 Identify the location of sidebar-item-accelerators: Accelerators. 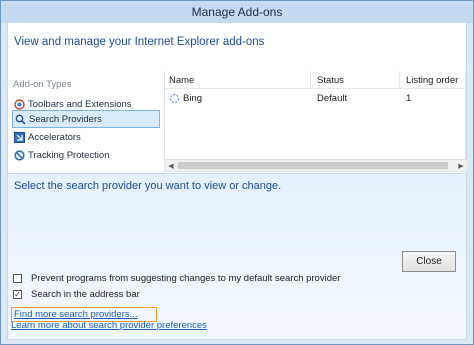
(86, 137).